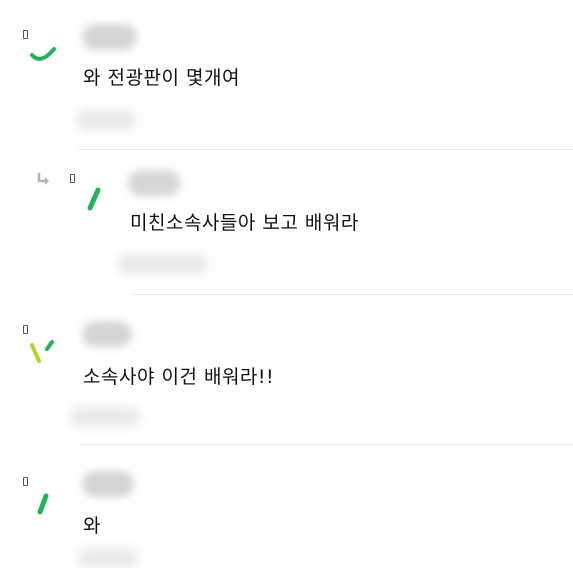  What do you see at coordinates (161, 78) in the screenshot?
I see `comment-text: 와 전광판이 몇개여` at bounding box center [161, 78].